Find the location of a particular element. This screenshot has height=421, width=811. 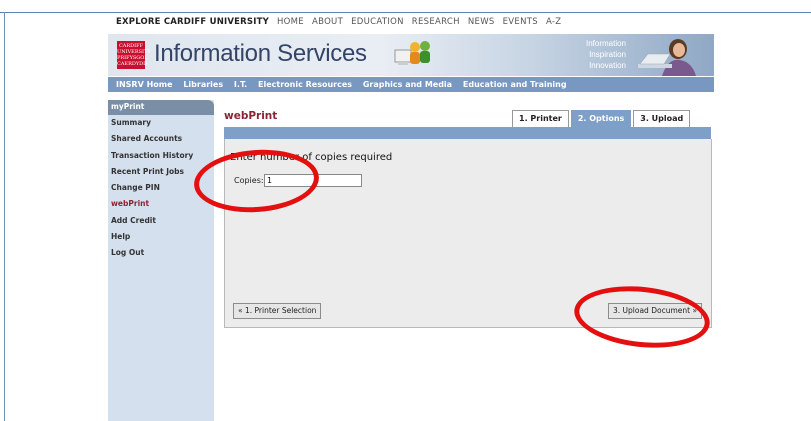

tab-printer: 1. Printer is located at coordinates (540, 119).